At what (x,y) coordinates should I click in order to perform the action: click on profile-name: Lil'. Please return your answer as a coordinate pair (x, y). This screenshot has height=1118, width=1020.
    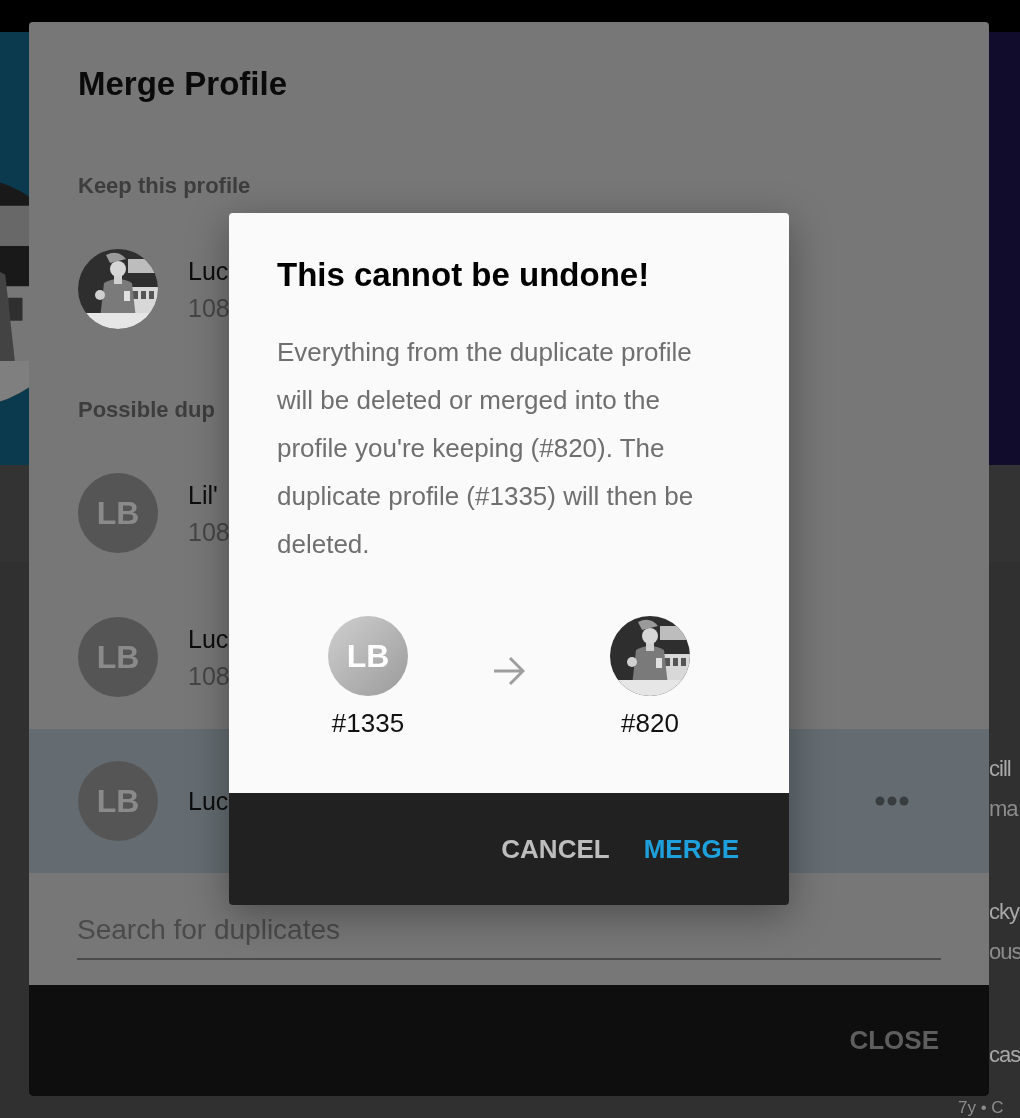
    Looking at the image, I should click on (203, 495).